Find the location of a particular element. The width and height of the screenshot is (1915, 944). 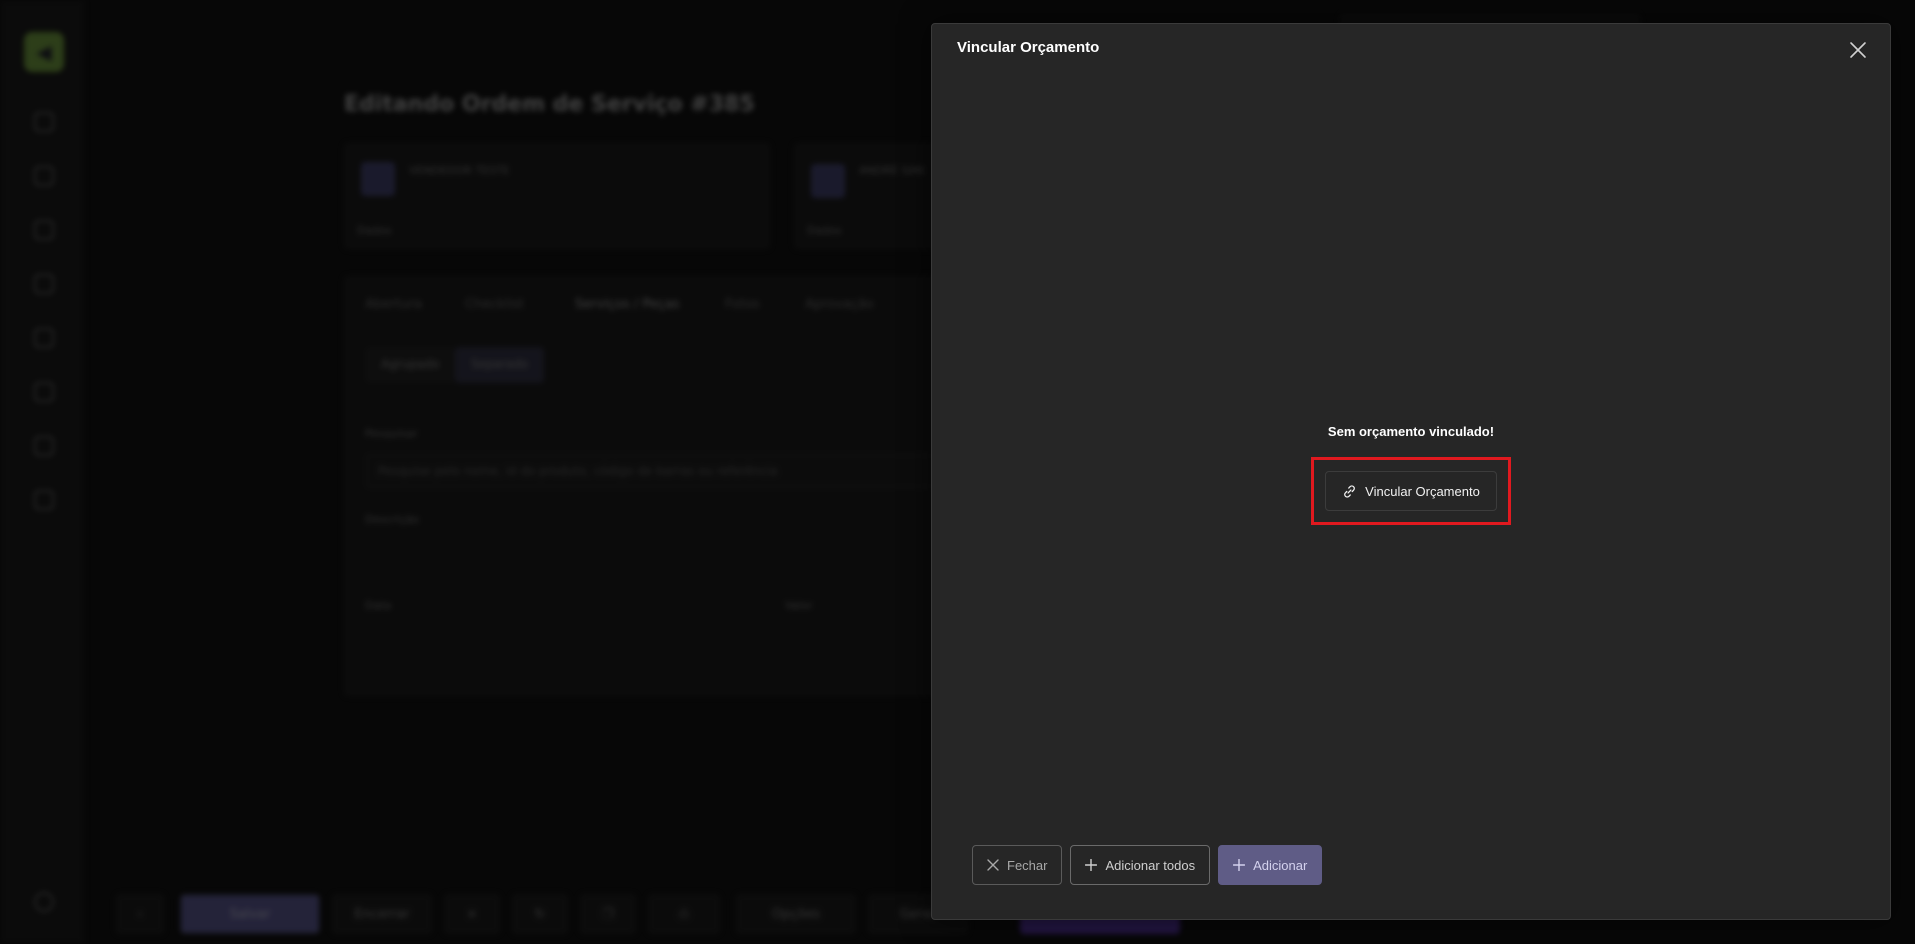

add-all-label: Adicionar todos is located at coordinates (1150, 865).